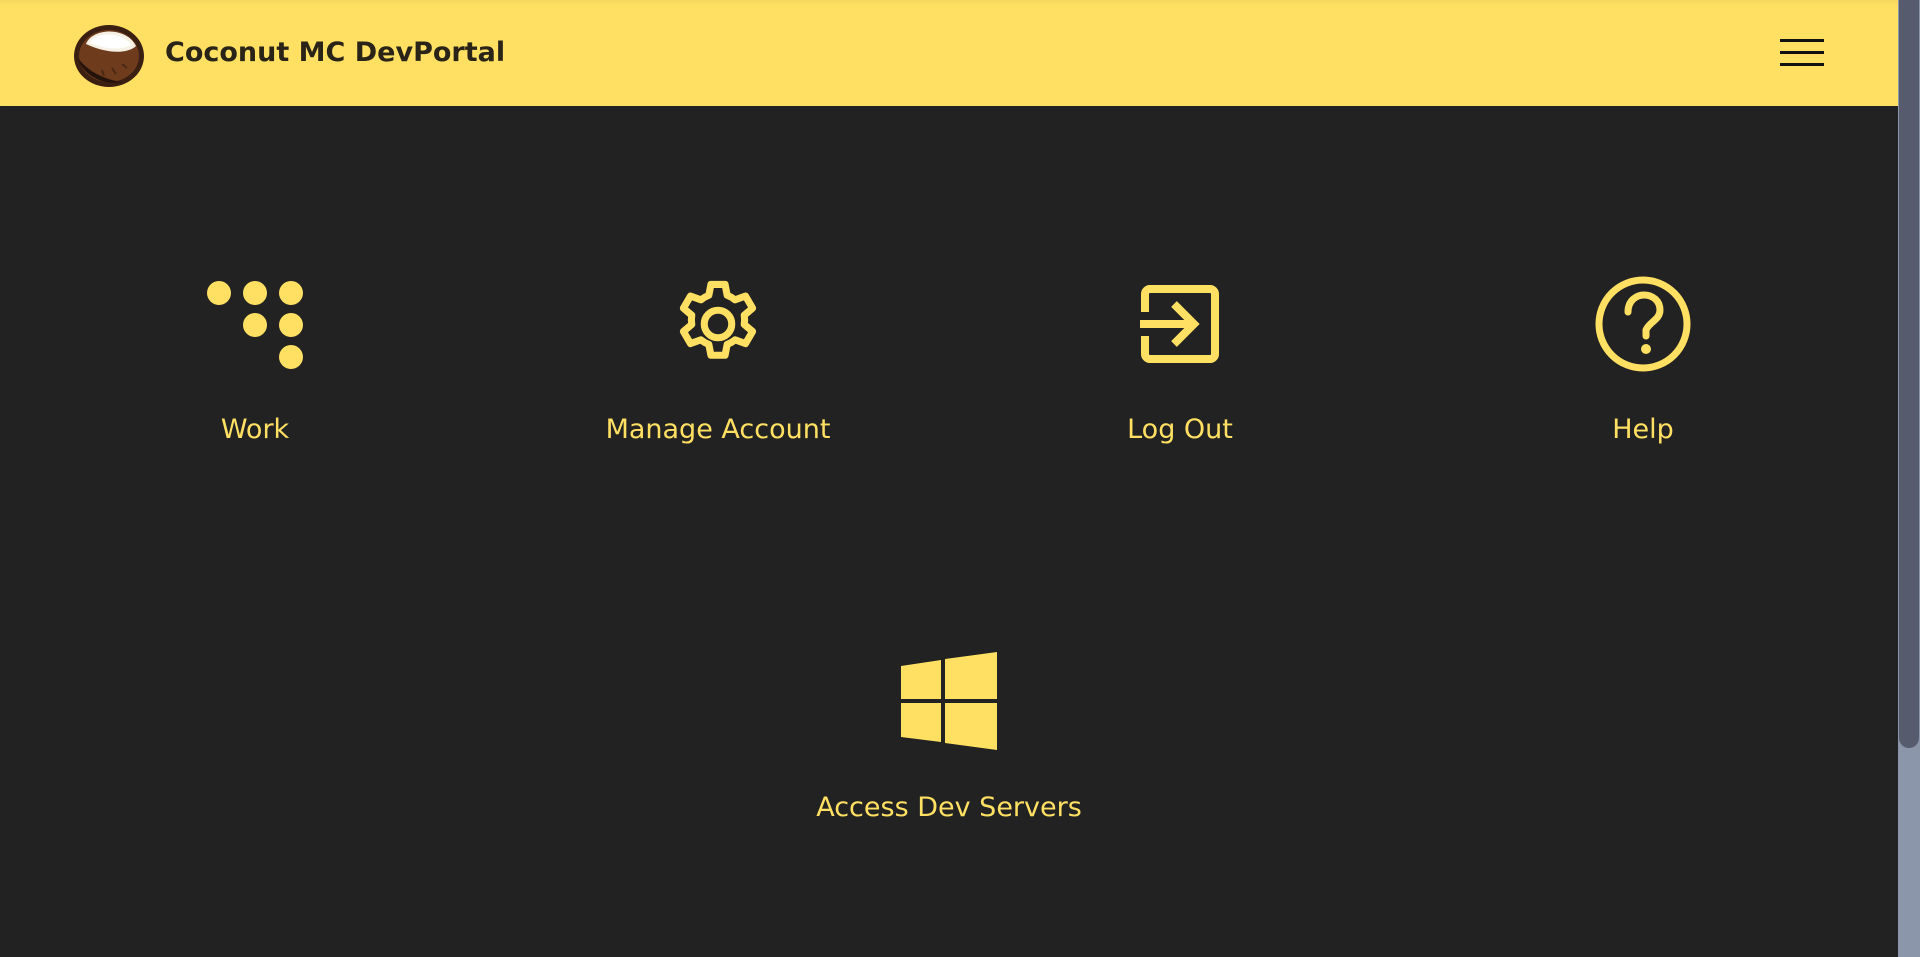 The height and width of the screenshot is (957, 1920). Describe the element at coordinates (1909, 374) in the screenshot. I see `scrollbar-thumb` at that location.